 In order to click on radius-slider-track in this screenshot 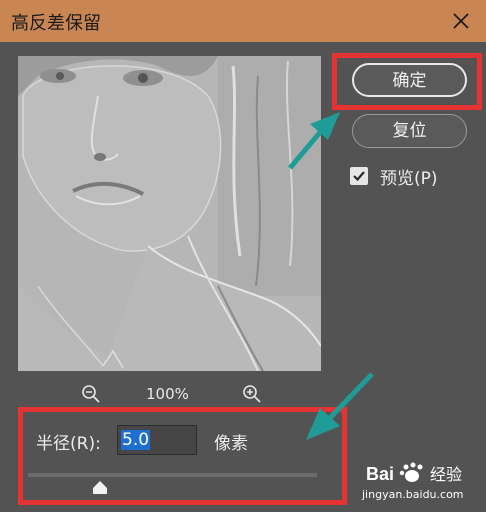, I will do `click(172, 475)`.